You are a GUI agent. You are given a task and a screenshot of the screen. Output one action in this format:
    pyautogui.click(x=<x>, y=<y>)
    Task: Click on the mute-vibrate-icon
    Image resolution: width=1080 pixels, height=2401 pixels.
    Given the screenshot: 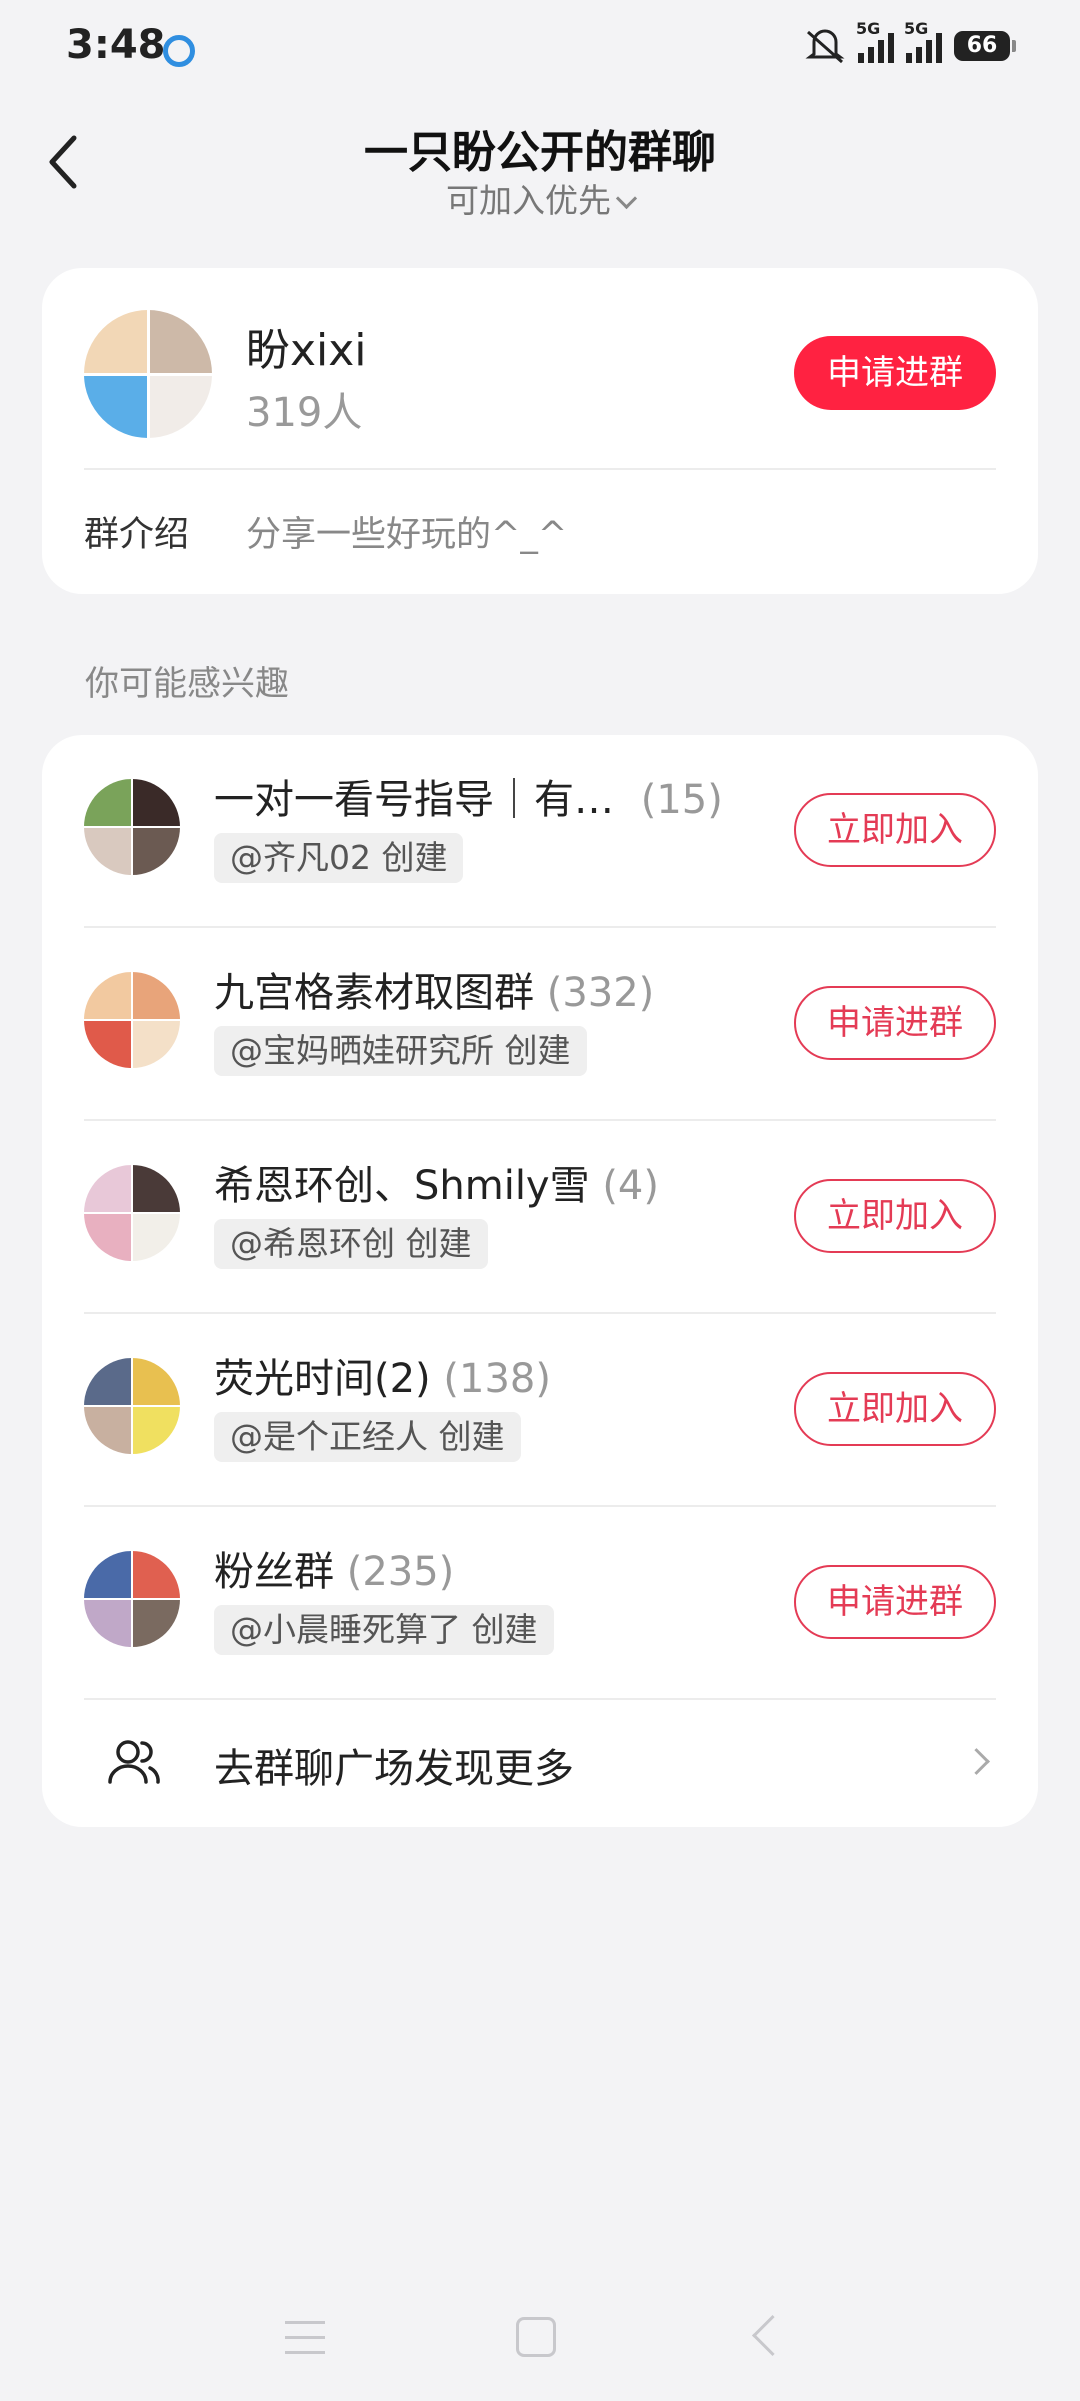 What is the action you would take?
    pyautogui.click(x=825, y=46)
    